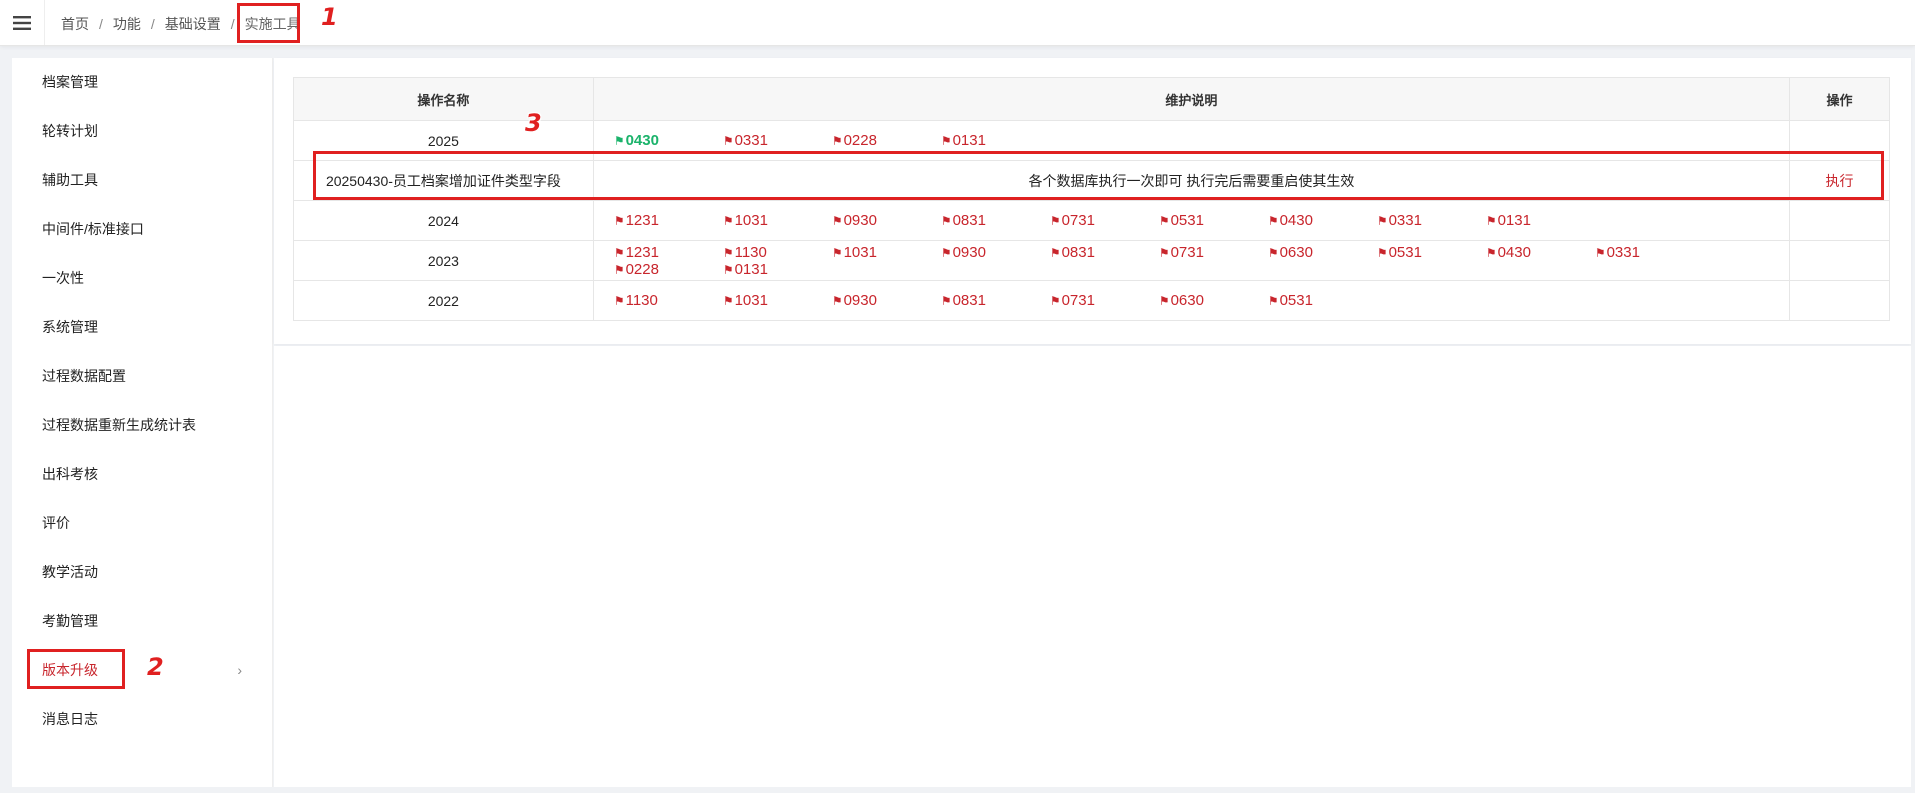  Describe the element at coordinates (75, 24) in the screenshot. I see `breadcrumb-home: 首页` at that location.